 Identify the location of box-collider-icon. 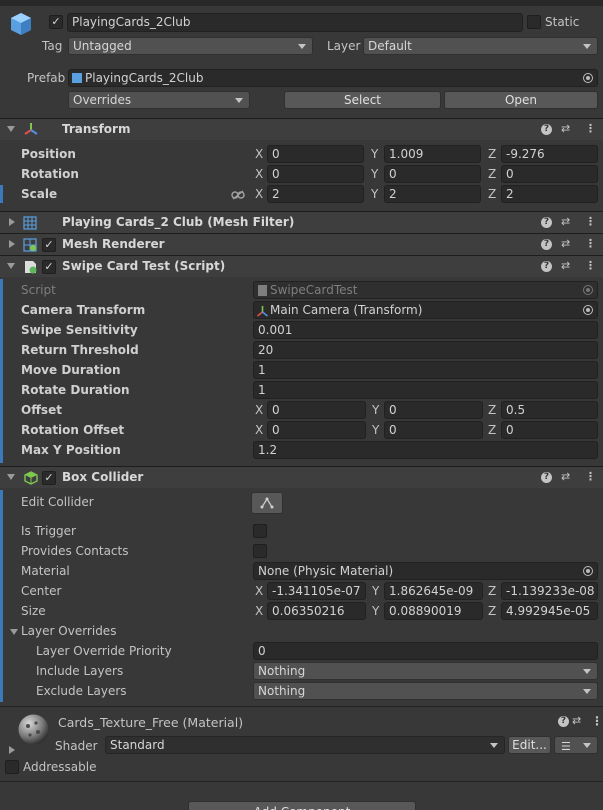
(31, 478).